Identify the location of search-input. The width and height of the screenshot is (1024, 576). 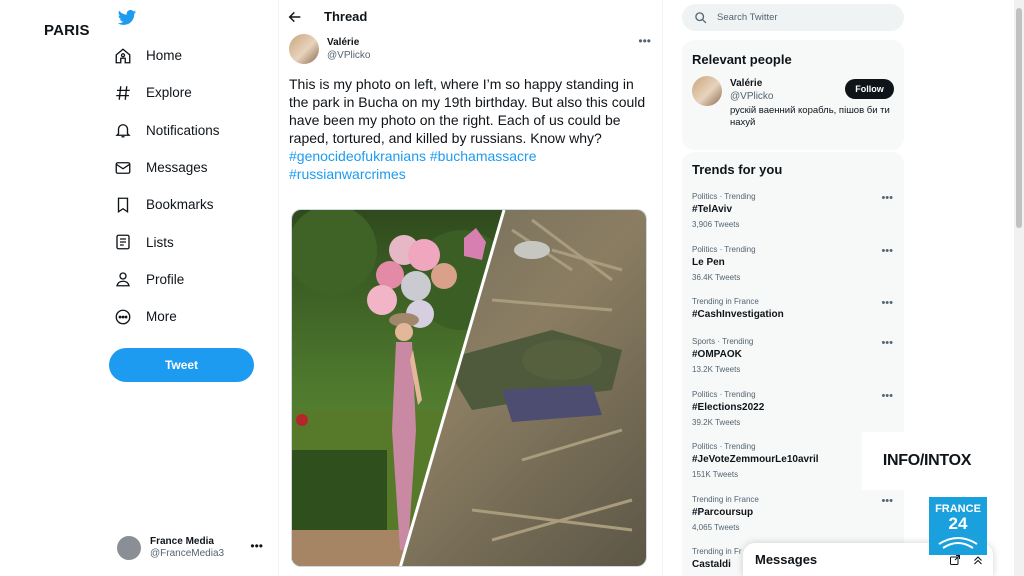
(802, 17).